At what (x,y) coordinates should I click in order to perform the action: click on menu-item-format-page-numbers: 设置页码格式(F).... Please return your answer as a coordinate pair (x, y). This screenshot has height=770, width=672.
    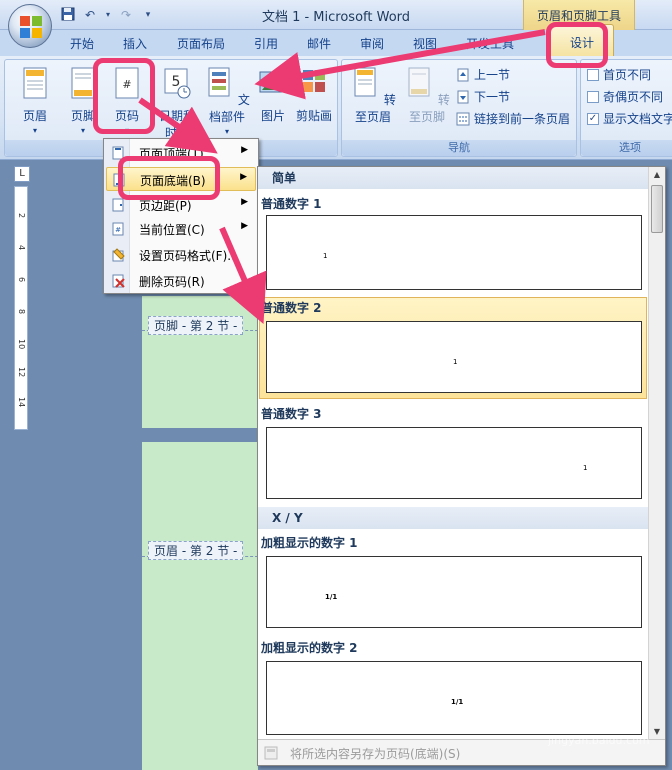
    Looking at the image, I should click on (181, 255).